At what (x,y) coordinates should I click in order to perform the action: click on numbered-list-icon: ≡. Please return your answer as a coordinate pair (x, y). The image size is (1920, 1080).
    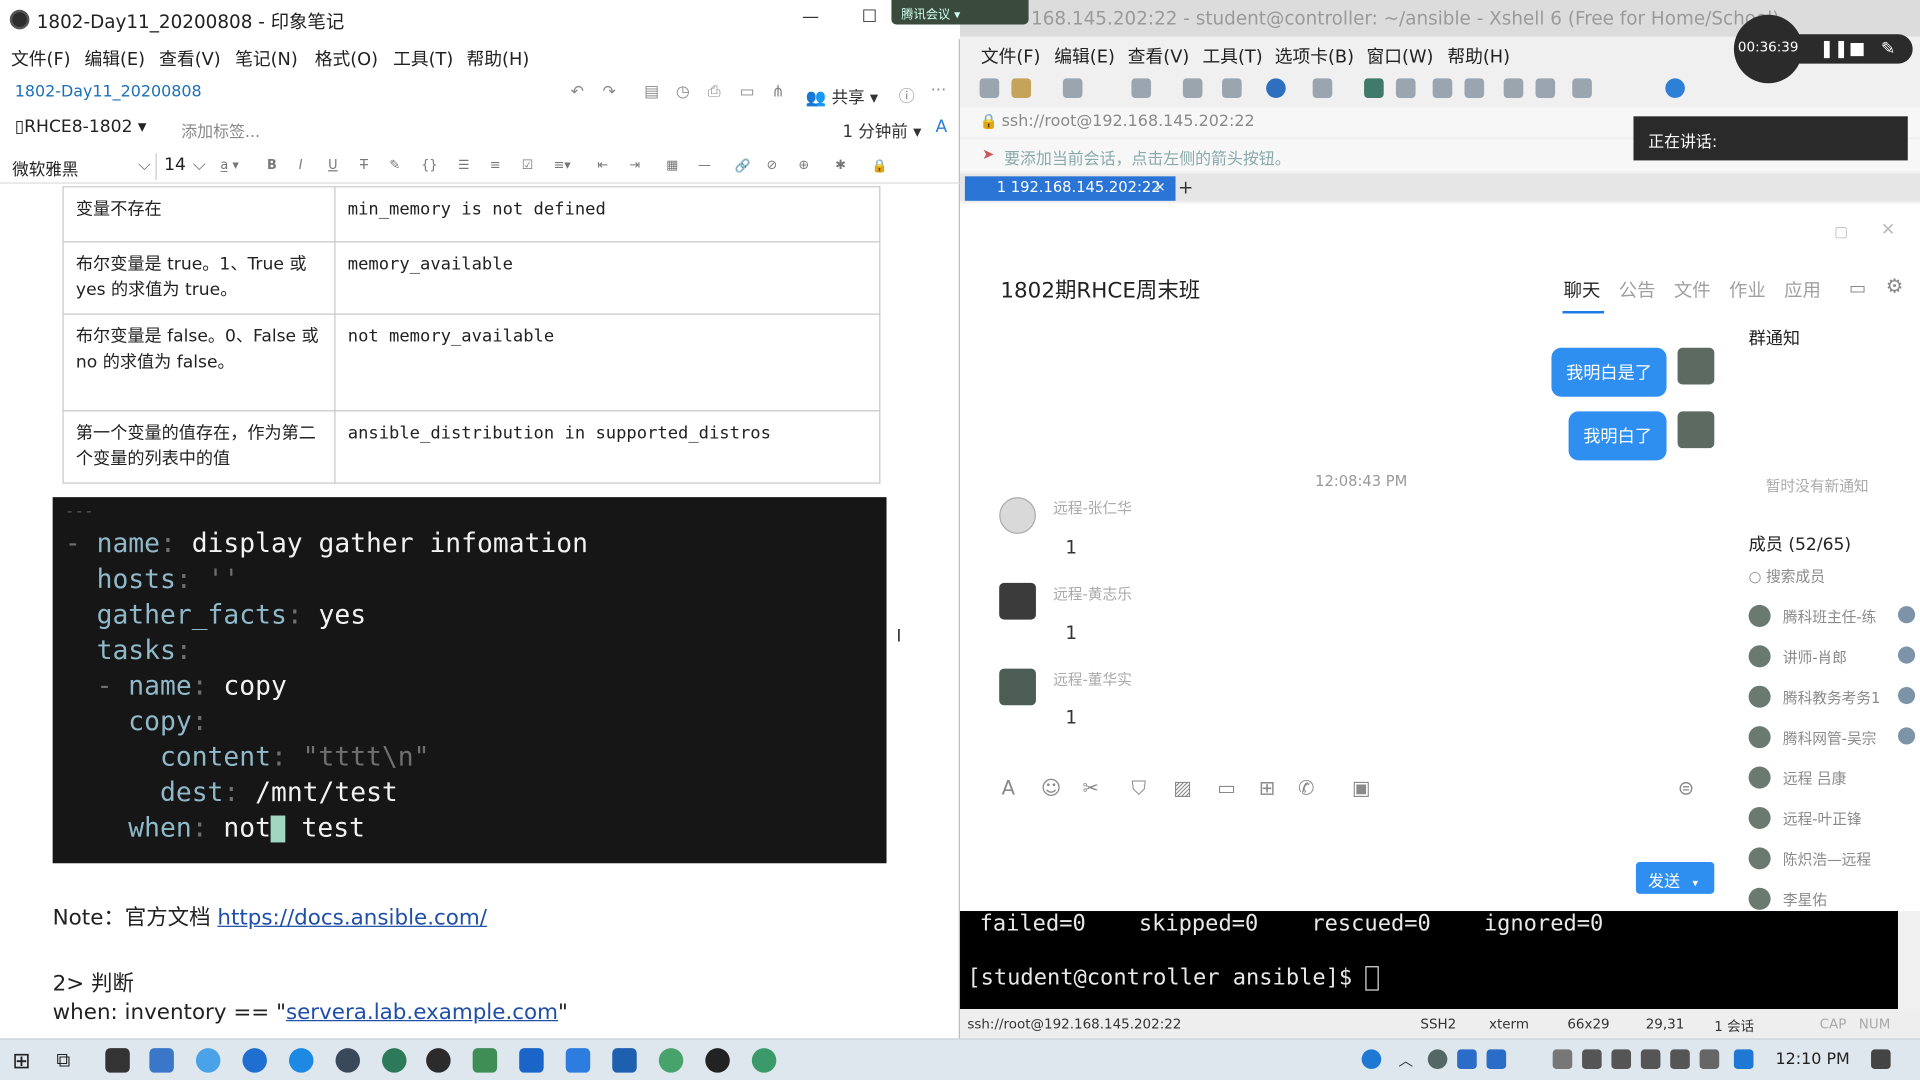
    Looking at the image, I should click on (495, 165).